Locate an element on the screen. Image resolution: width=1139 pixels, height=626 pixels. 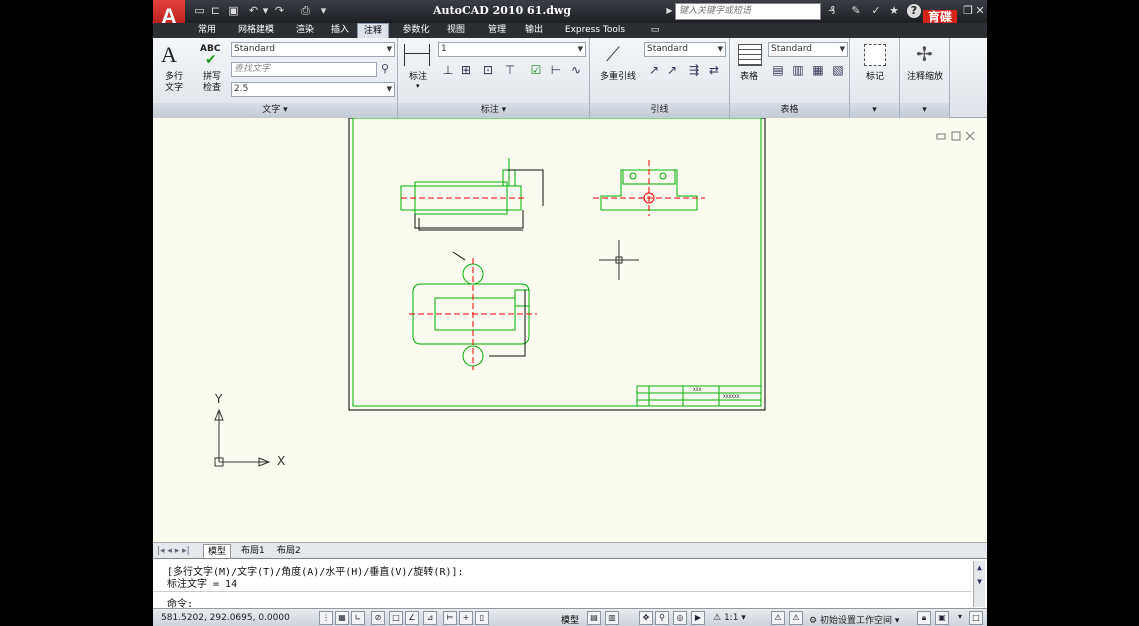
annotation-visibility-icon: ⚠ is located at coordinates (778, 618).